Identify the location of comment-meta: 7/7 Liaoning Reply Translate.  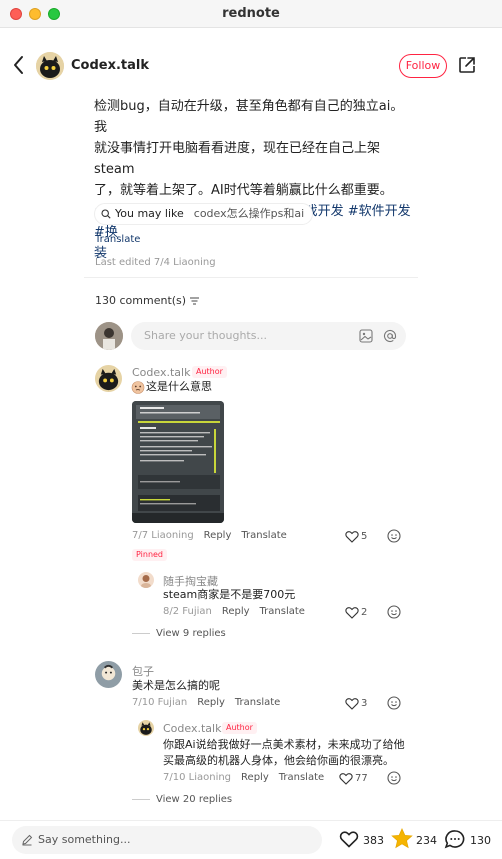
(209, 535).